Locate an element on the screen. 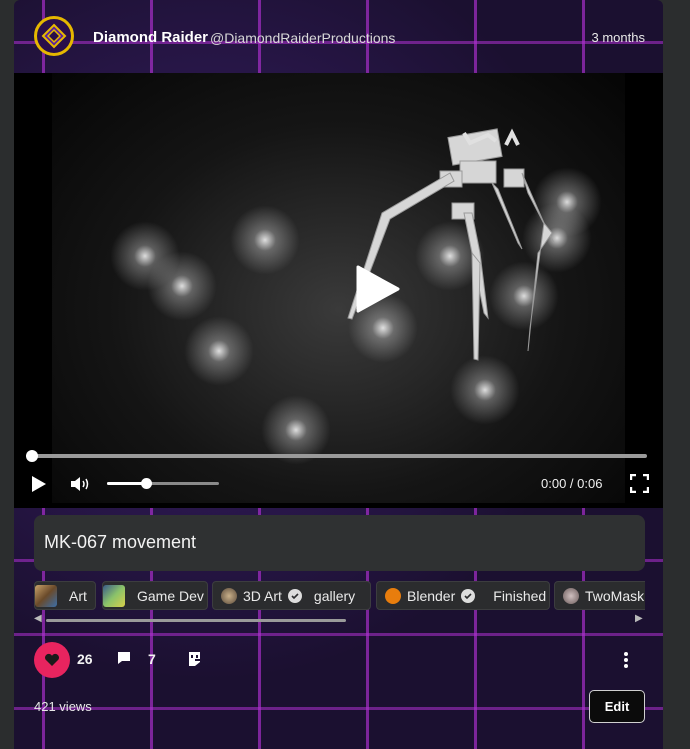  diamond-logo-icon is located at coordinates (54, 36).